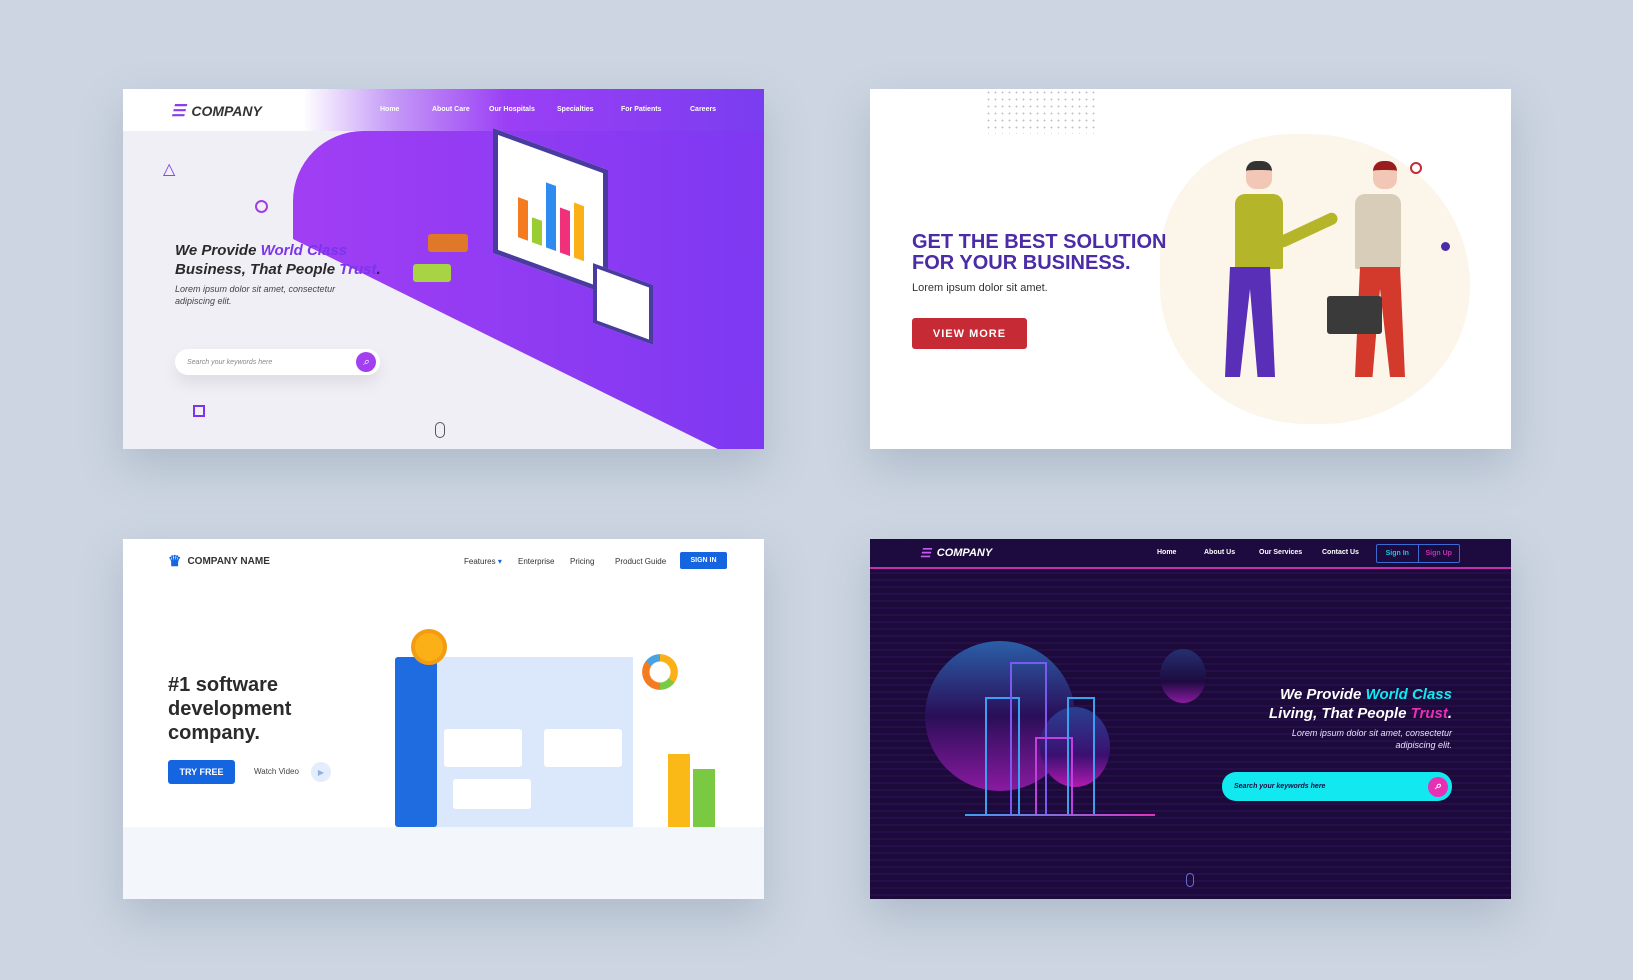  I want to click on sidebar-illustration, so click(416, 742).